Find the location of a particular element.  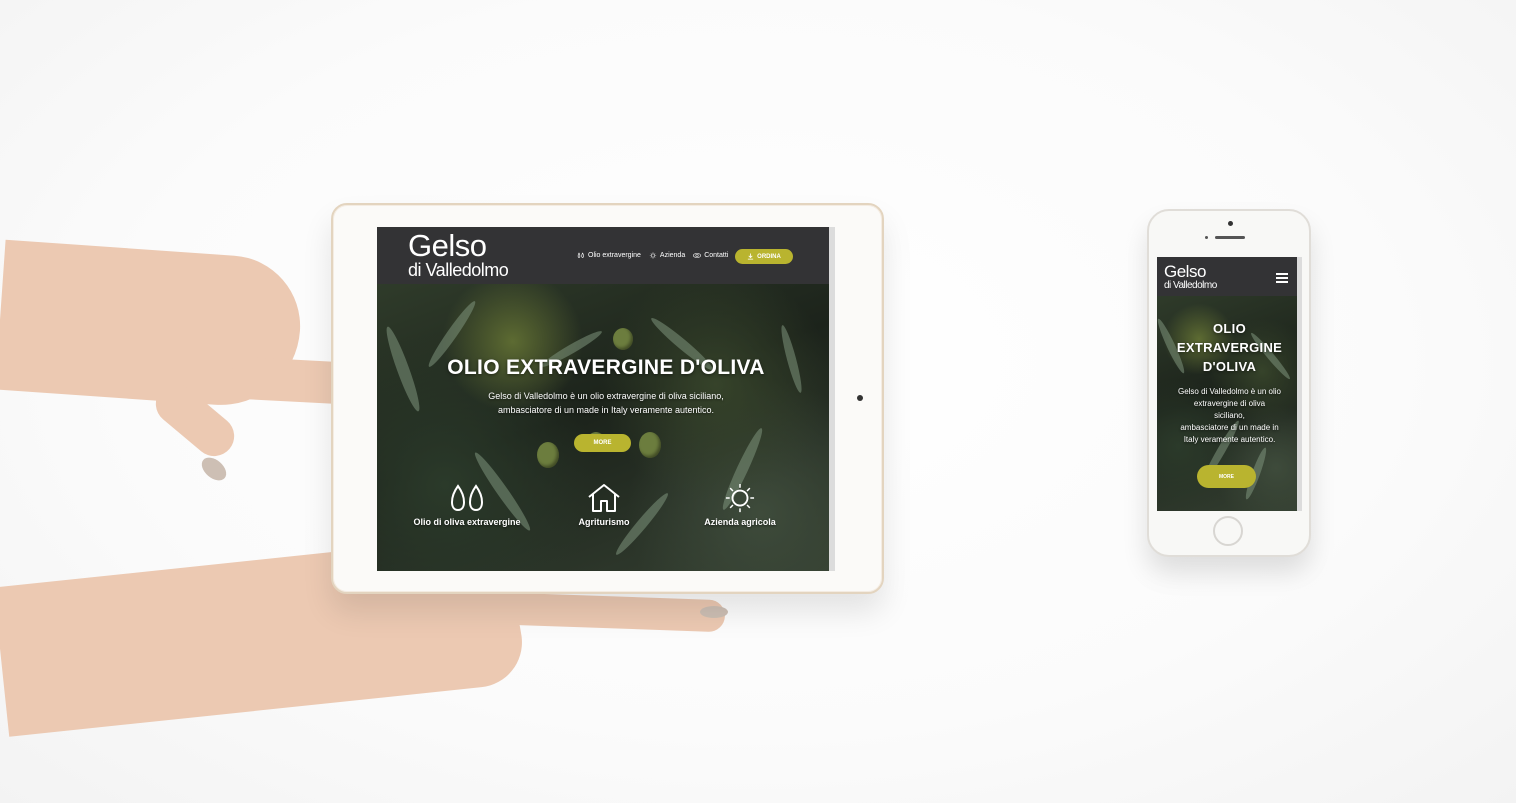

nav-item-contatti: Contatti is located at coordinates (710, 255).